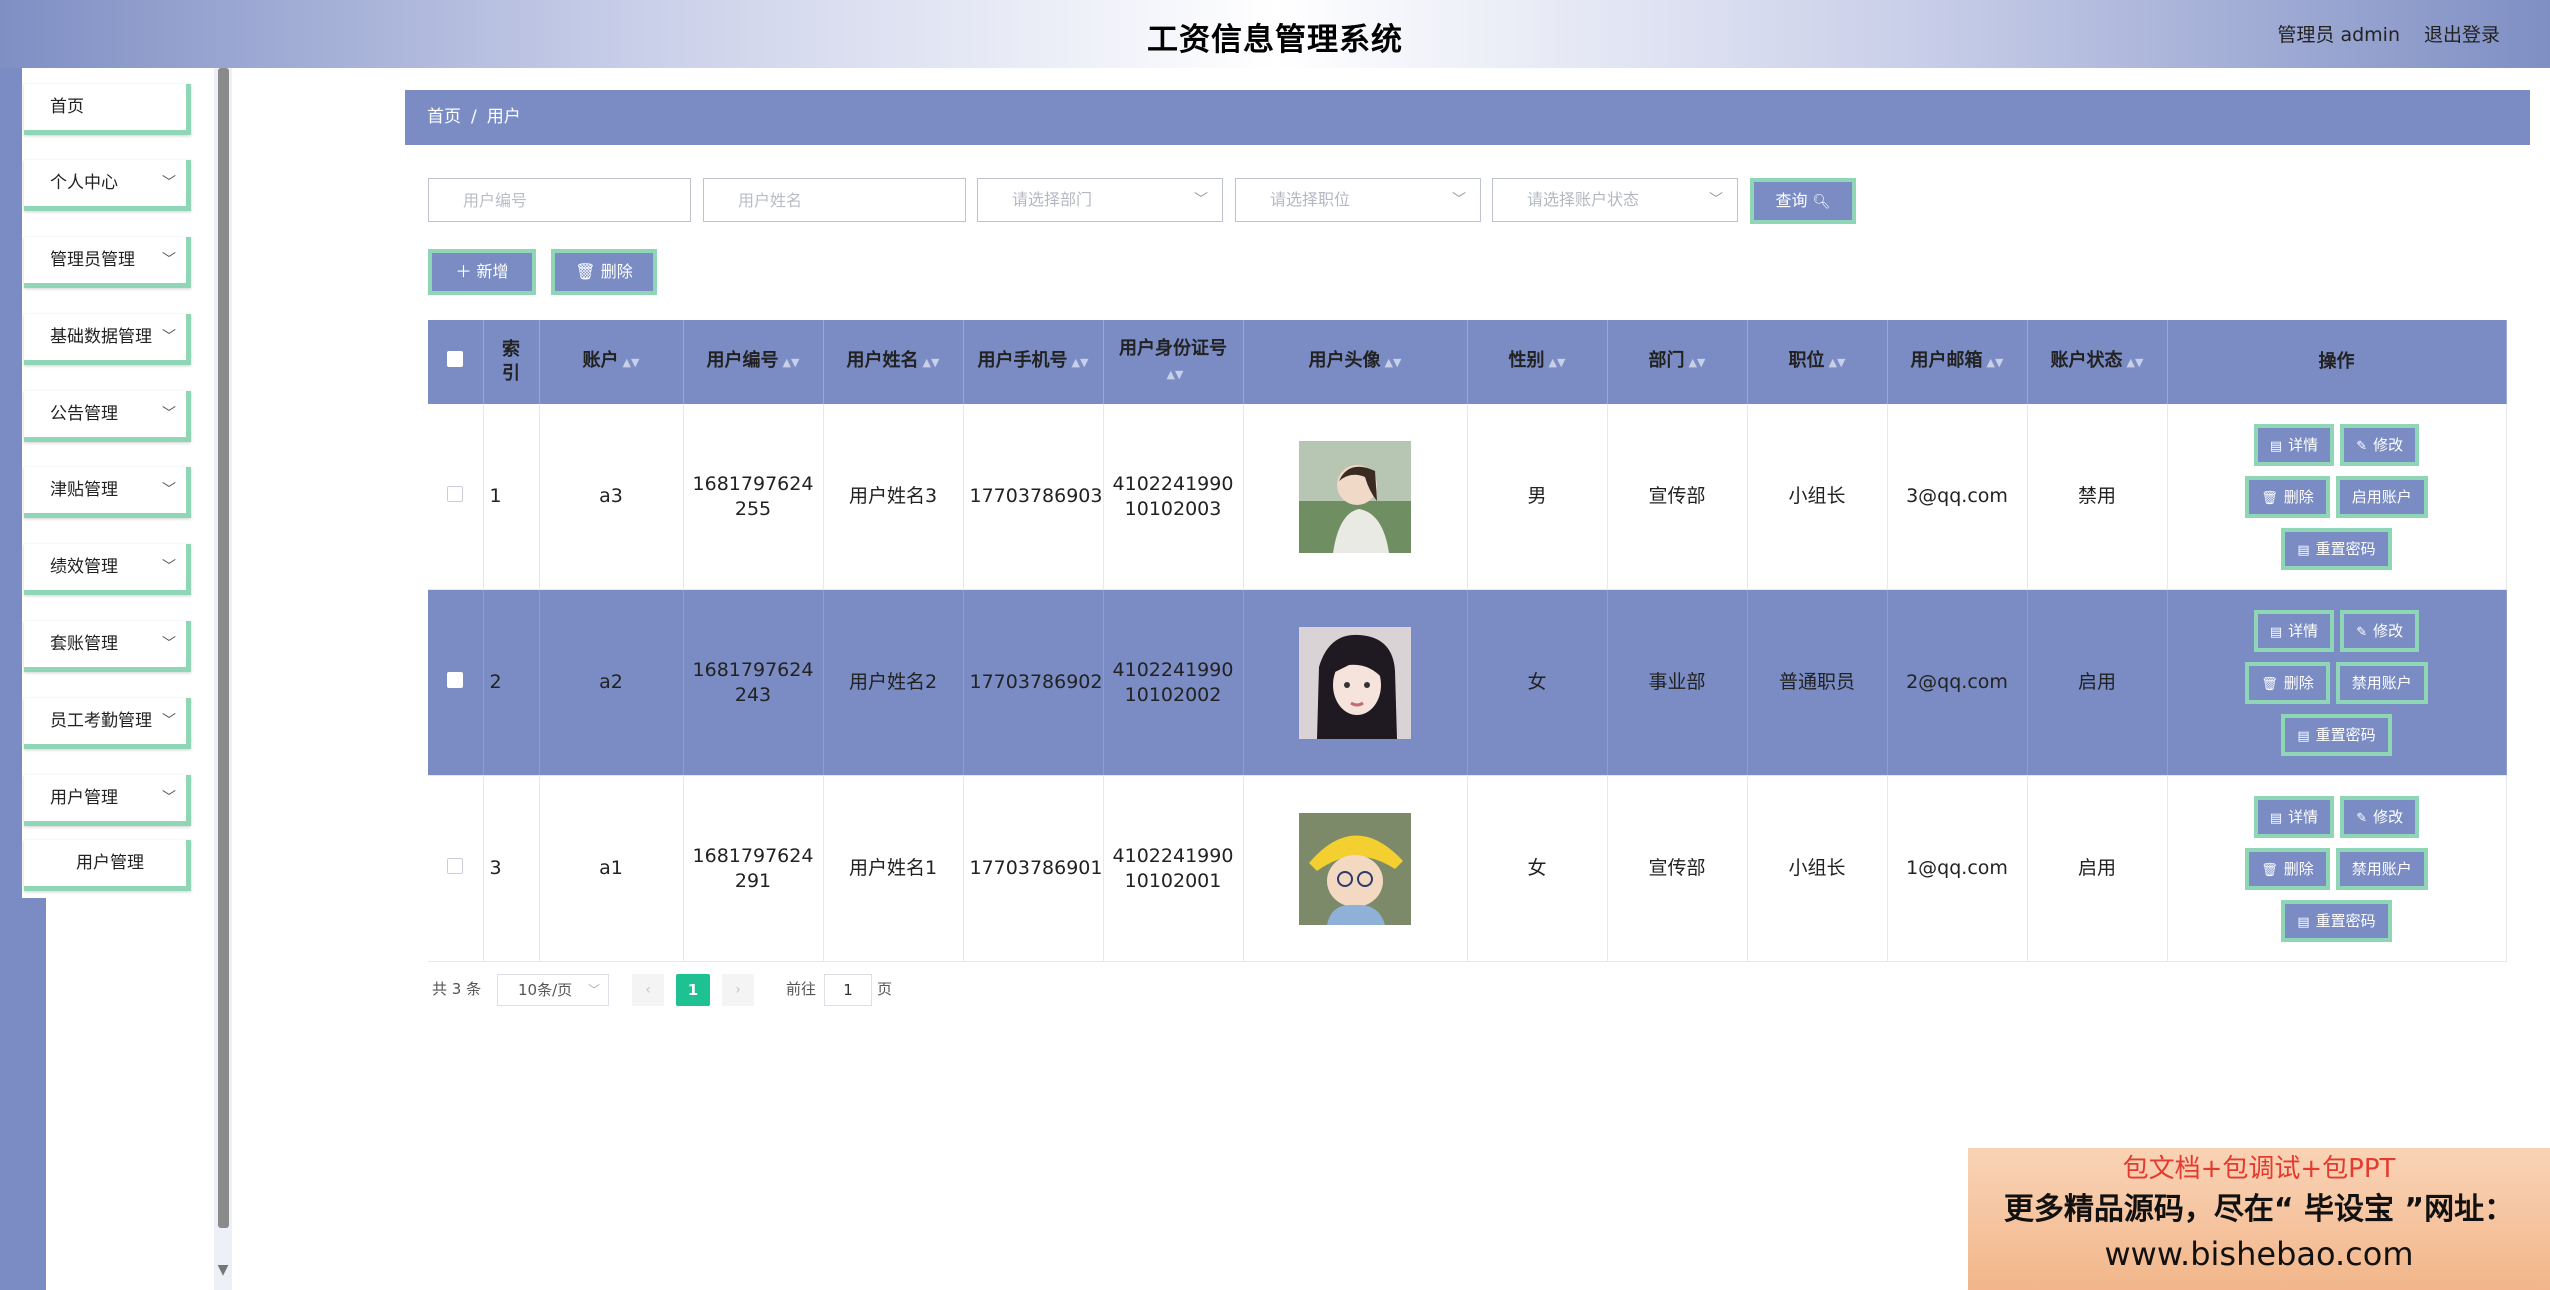  I want to click on goto-page-input: 1, so click(848, 990).